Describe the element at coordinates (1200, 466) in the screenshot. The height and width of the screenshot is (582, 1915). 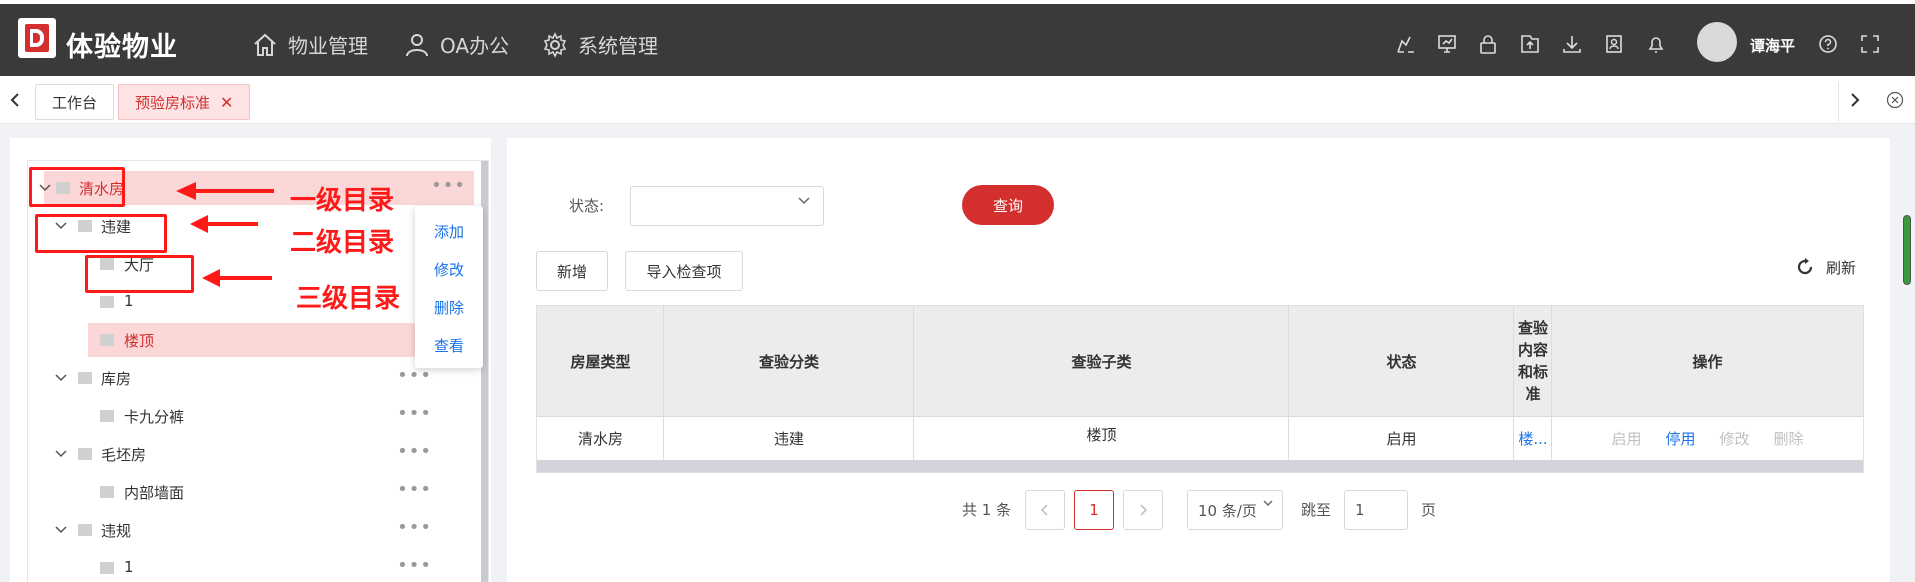
I see `table-horizontal-scrollbar` at that location.